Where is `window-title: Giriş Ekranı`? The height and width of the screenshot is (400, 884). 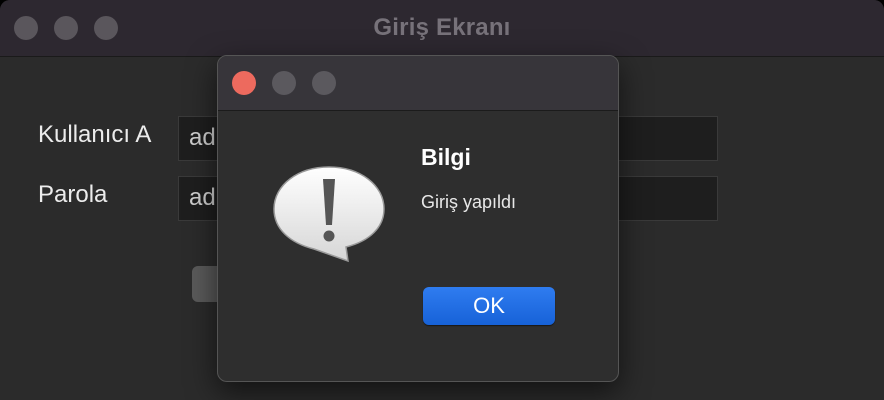 window-title: Giriş Ekranı is located at coordinates (442, 27).